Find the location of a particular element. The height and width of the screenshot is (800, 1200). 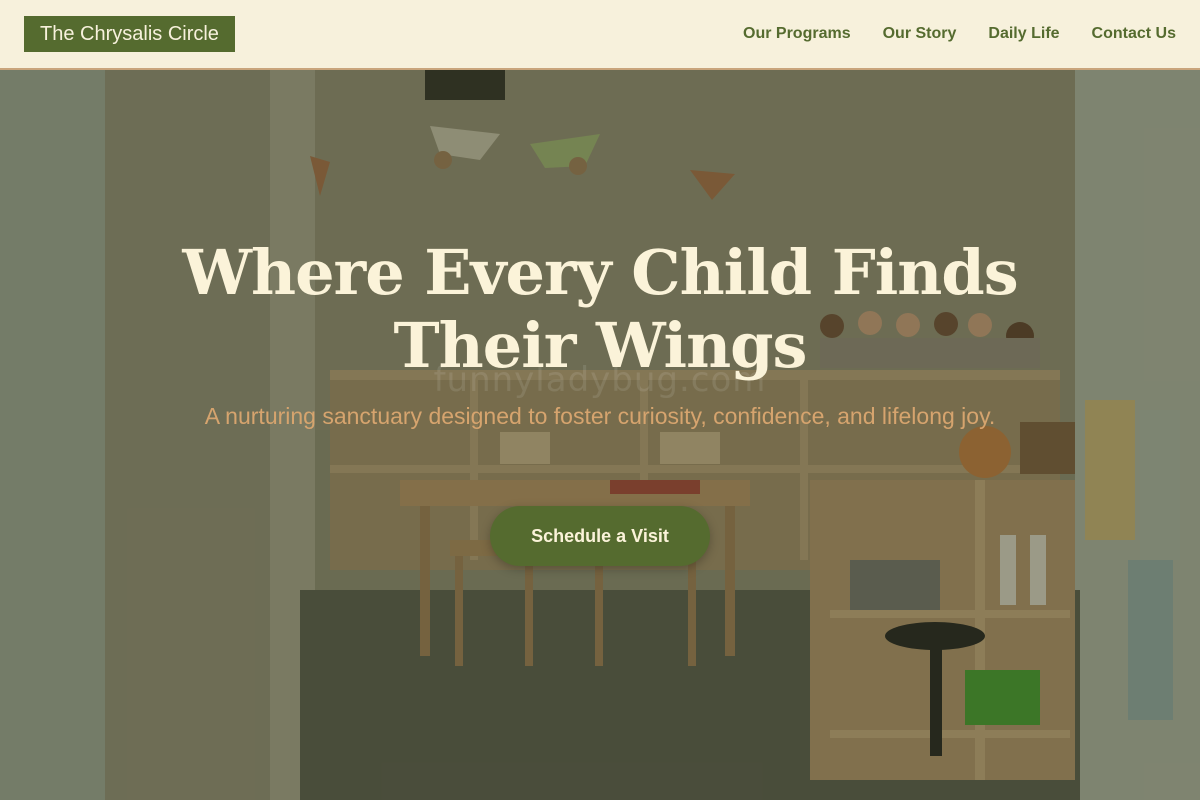

nav-link-our-programs: Our Programs is located at coordinates (797, 34).